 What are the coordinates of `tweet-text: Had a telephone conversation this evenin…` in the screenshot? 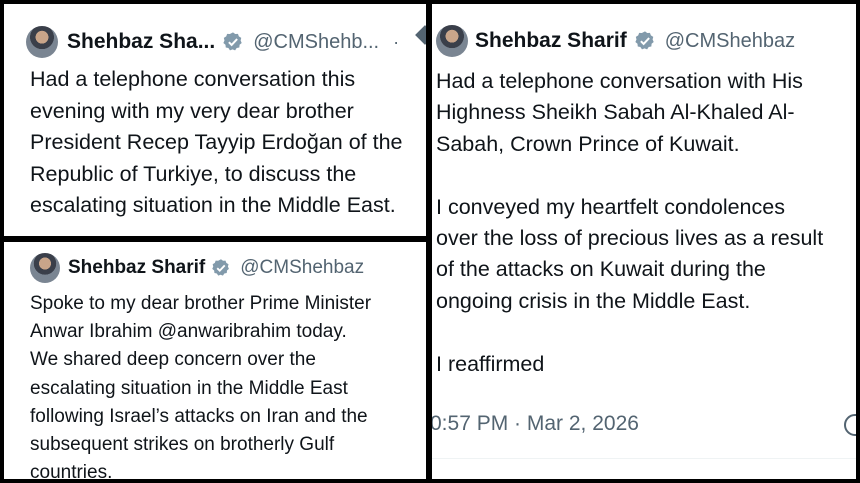 It's located at (216, 142).